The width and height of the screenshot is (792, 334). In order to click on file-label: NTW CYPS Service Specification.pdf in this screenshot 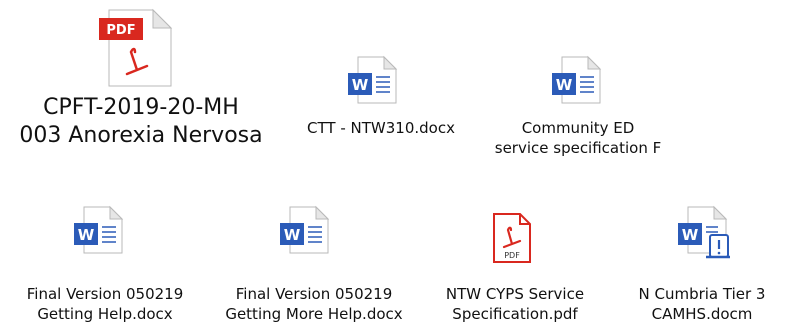, I will do `click(515, 304)`.